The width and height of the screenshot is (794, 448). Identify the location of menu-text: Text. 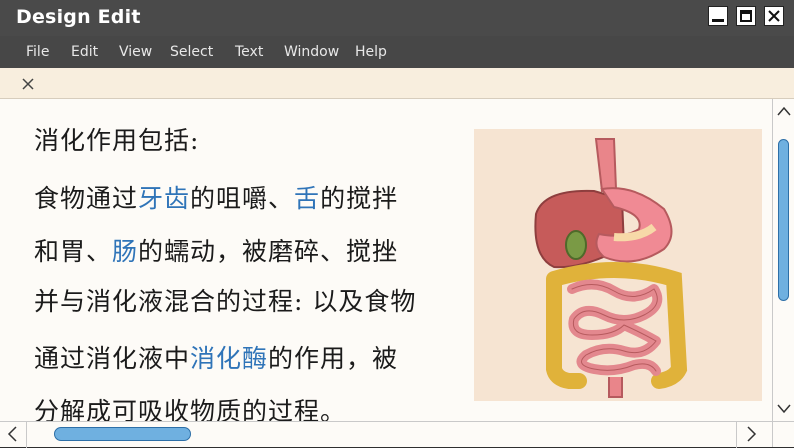
(249, 52).